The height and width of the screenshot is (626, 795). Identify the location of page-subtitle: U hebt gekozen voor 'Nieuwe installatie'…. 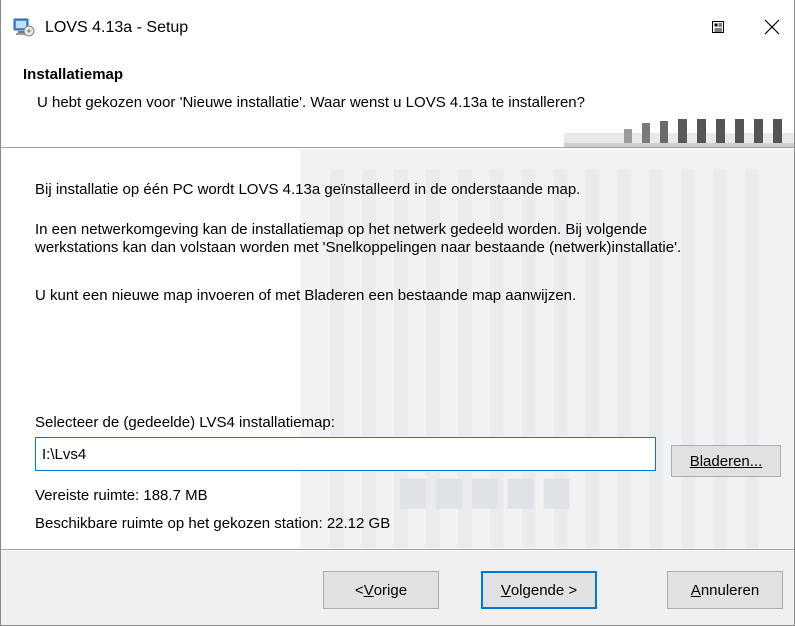
(311, 102).